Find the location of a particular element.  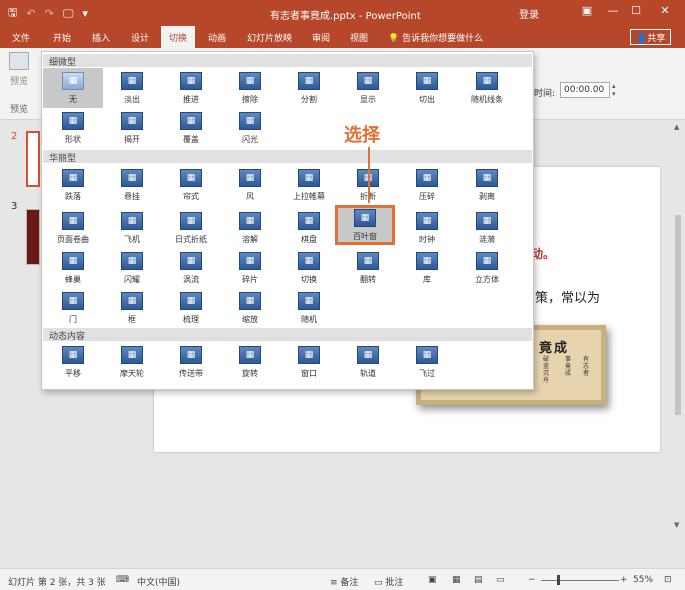

zoom-slider-handle is located at coordinates (558, 580).